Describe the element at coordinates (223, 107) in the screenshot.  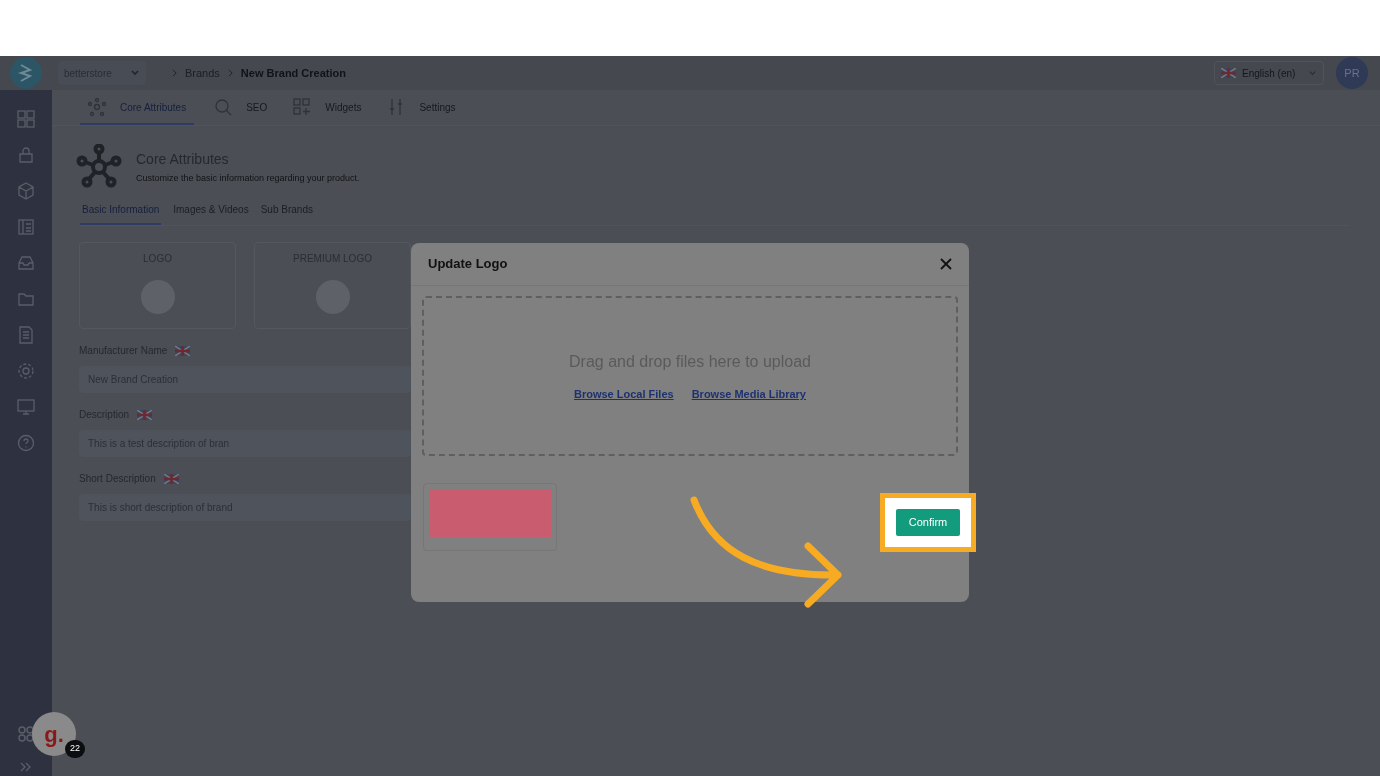
I see `magnifier-icon` at that location.